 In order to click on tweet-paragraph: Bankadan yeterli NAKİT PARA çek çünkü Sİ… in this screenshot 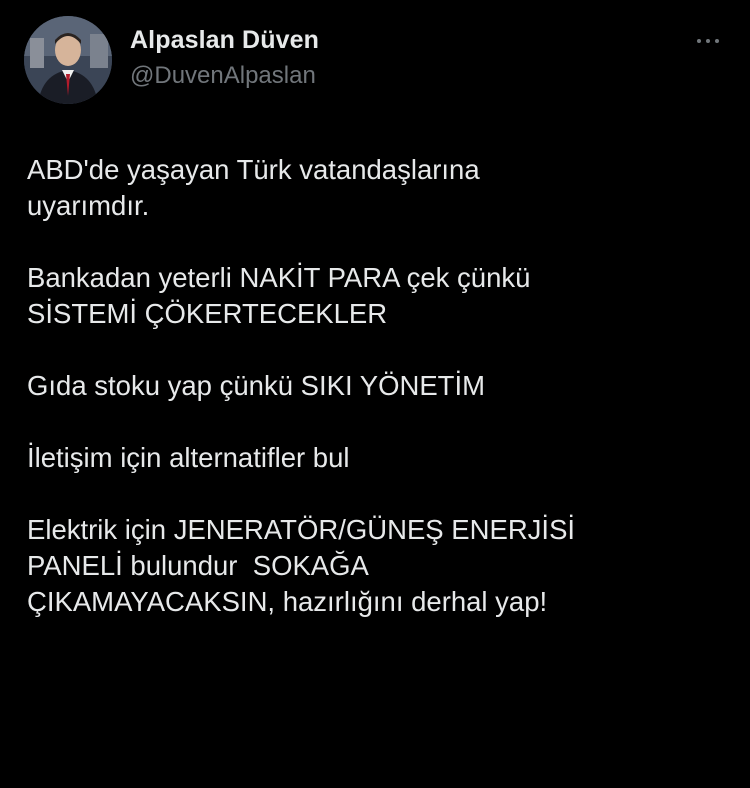, I will do `click(377, 296)`.